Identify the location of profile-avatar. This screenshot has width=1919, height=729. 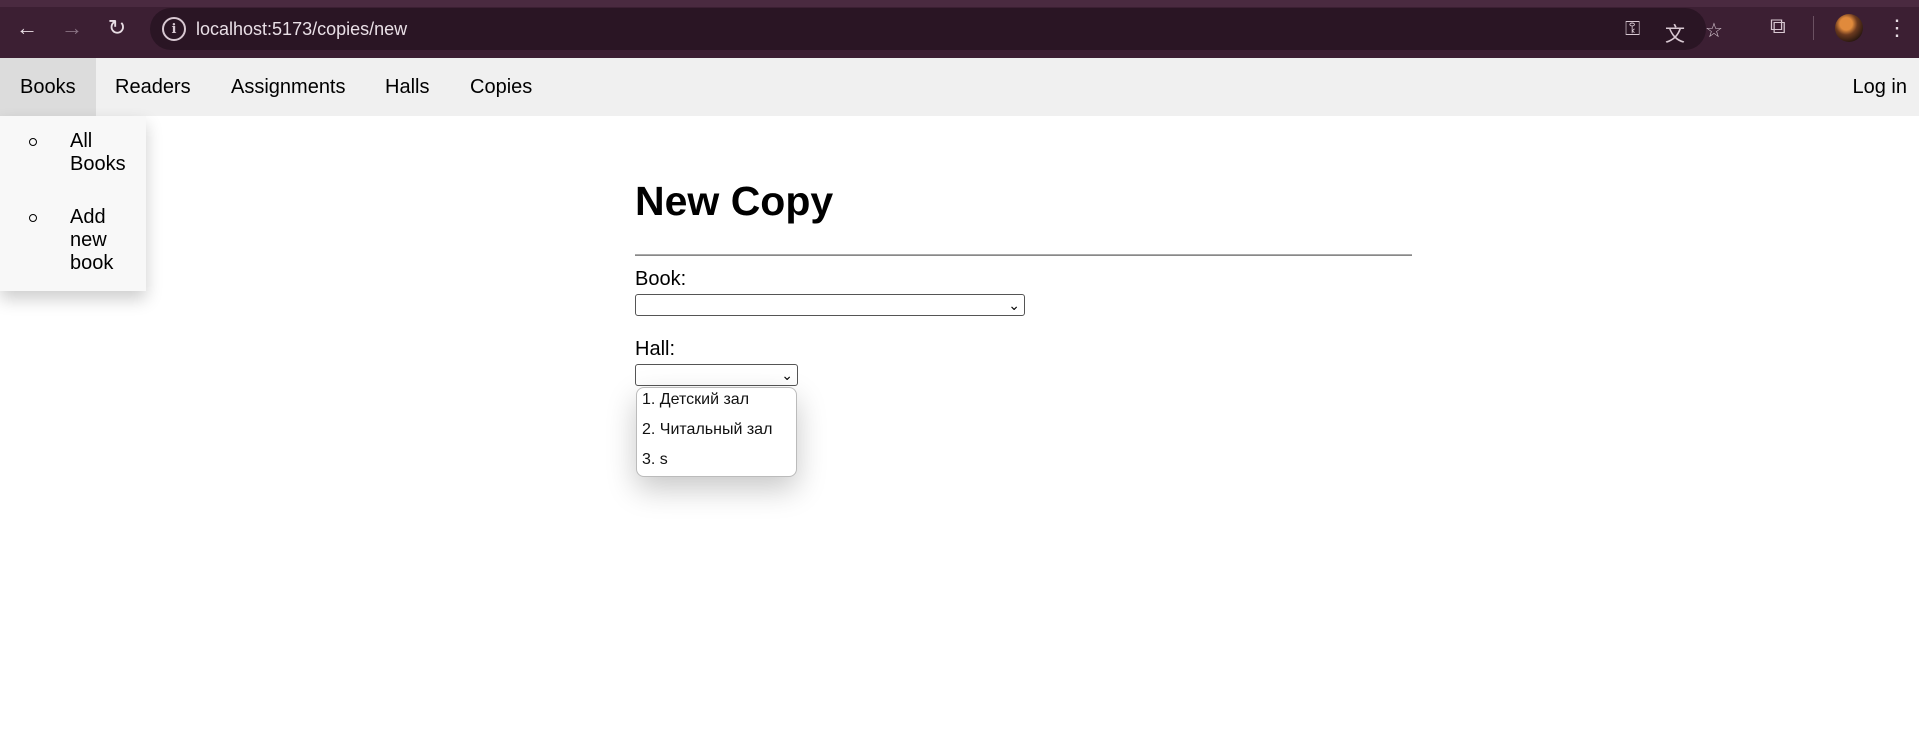
(1849, 28).